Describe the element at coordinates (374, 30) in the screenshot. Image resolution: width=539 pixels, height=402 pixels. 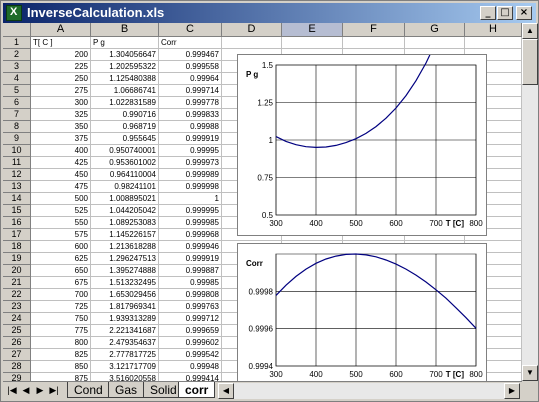
I see `column-header-f: F` at that location.